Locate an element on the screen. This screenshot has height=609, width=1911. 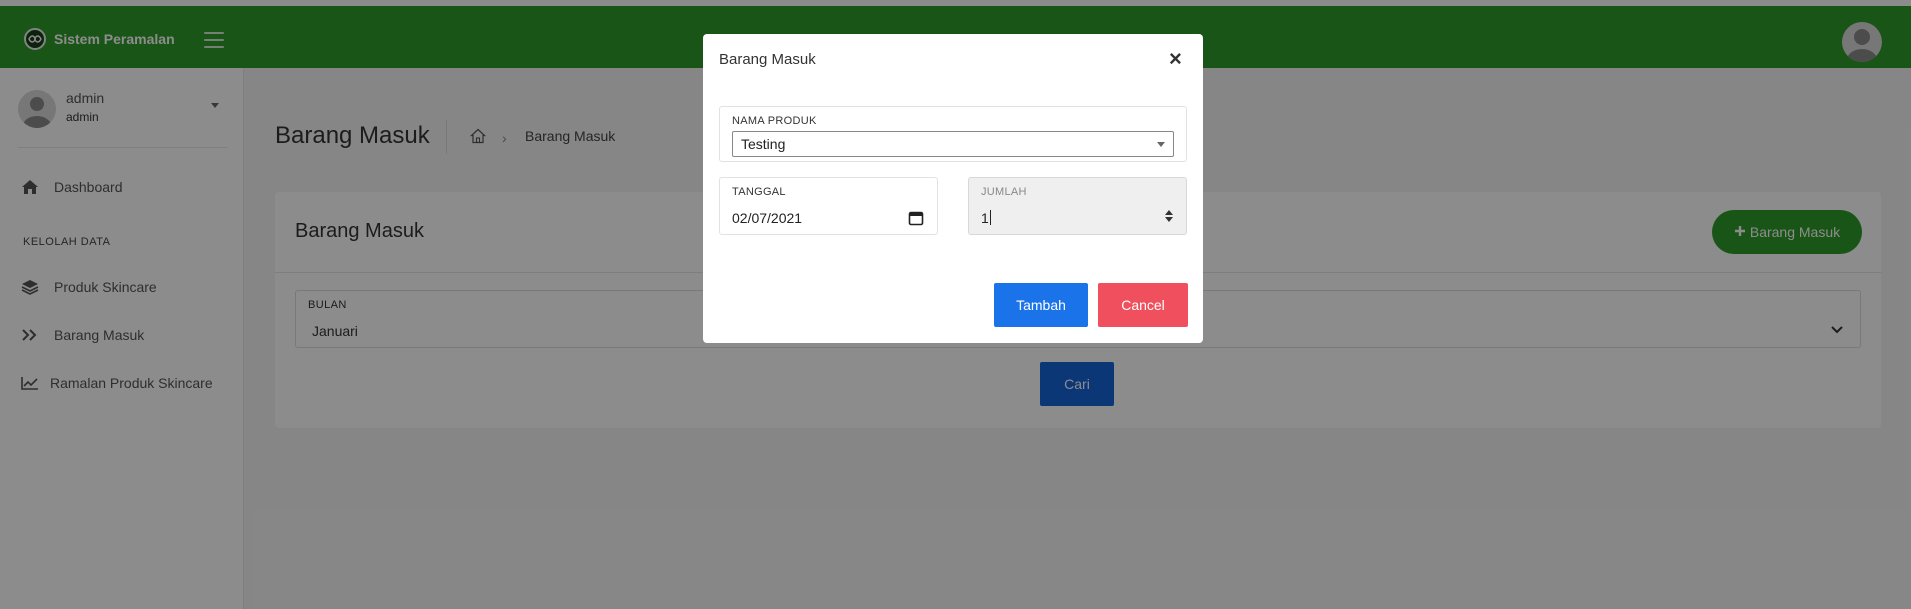
chevron-down-icon is located at coordinates (1161, 144).